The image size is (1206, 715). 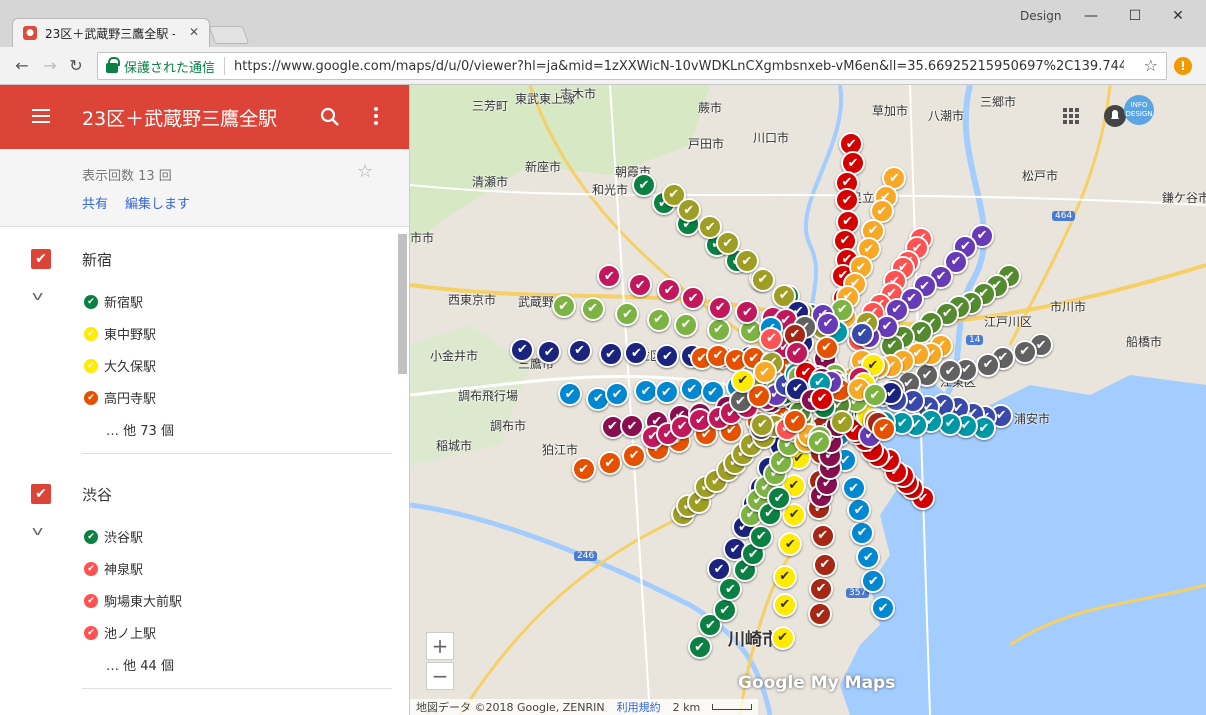 What do you see at coordinates (586, 556) in the screenshot?
I see `route-shield: 246` at bounding box center [586, 556].